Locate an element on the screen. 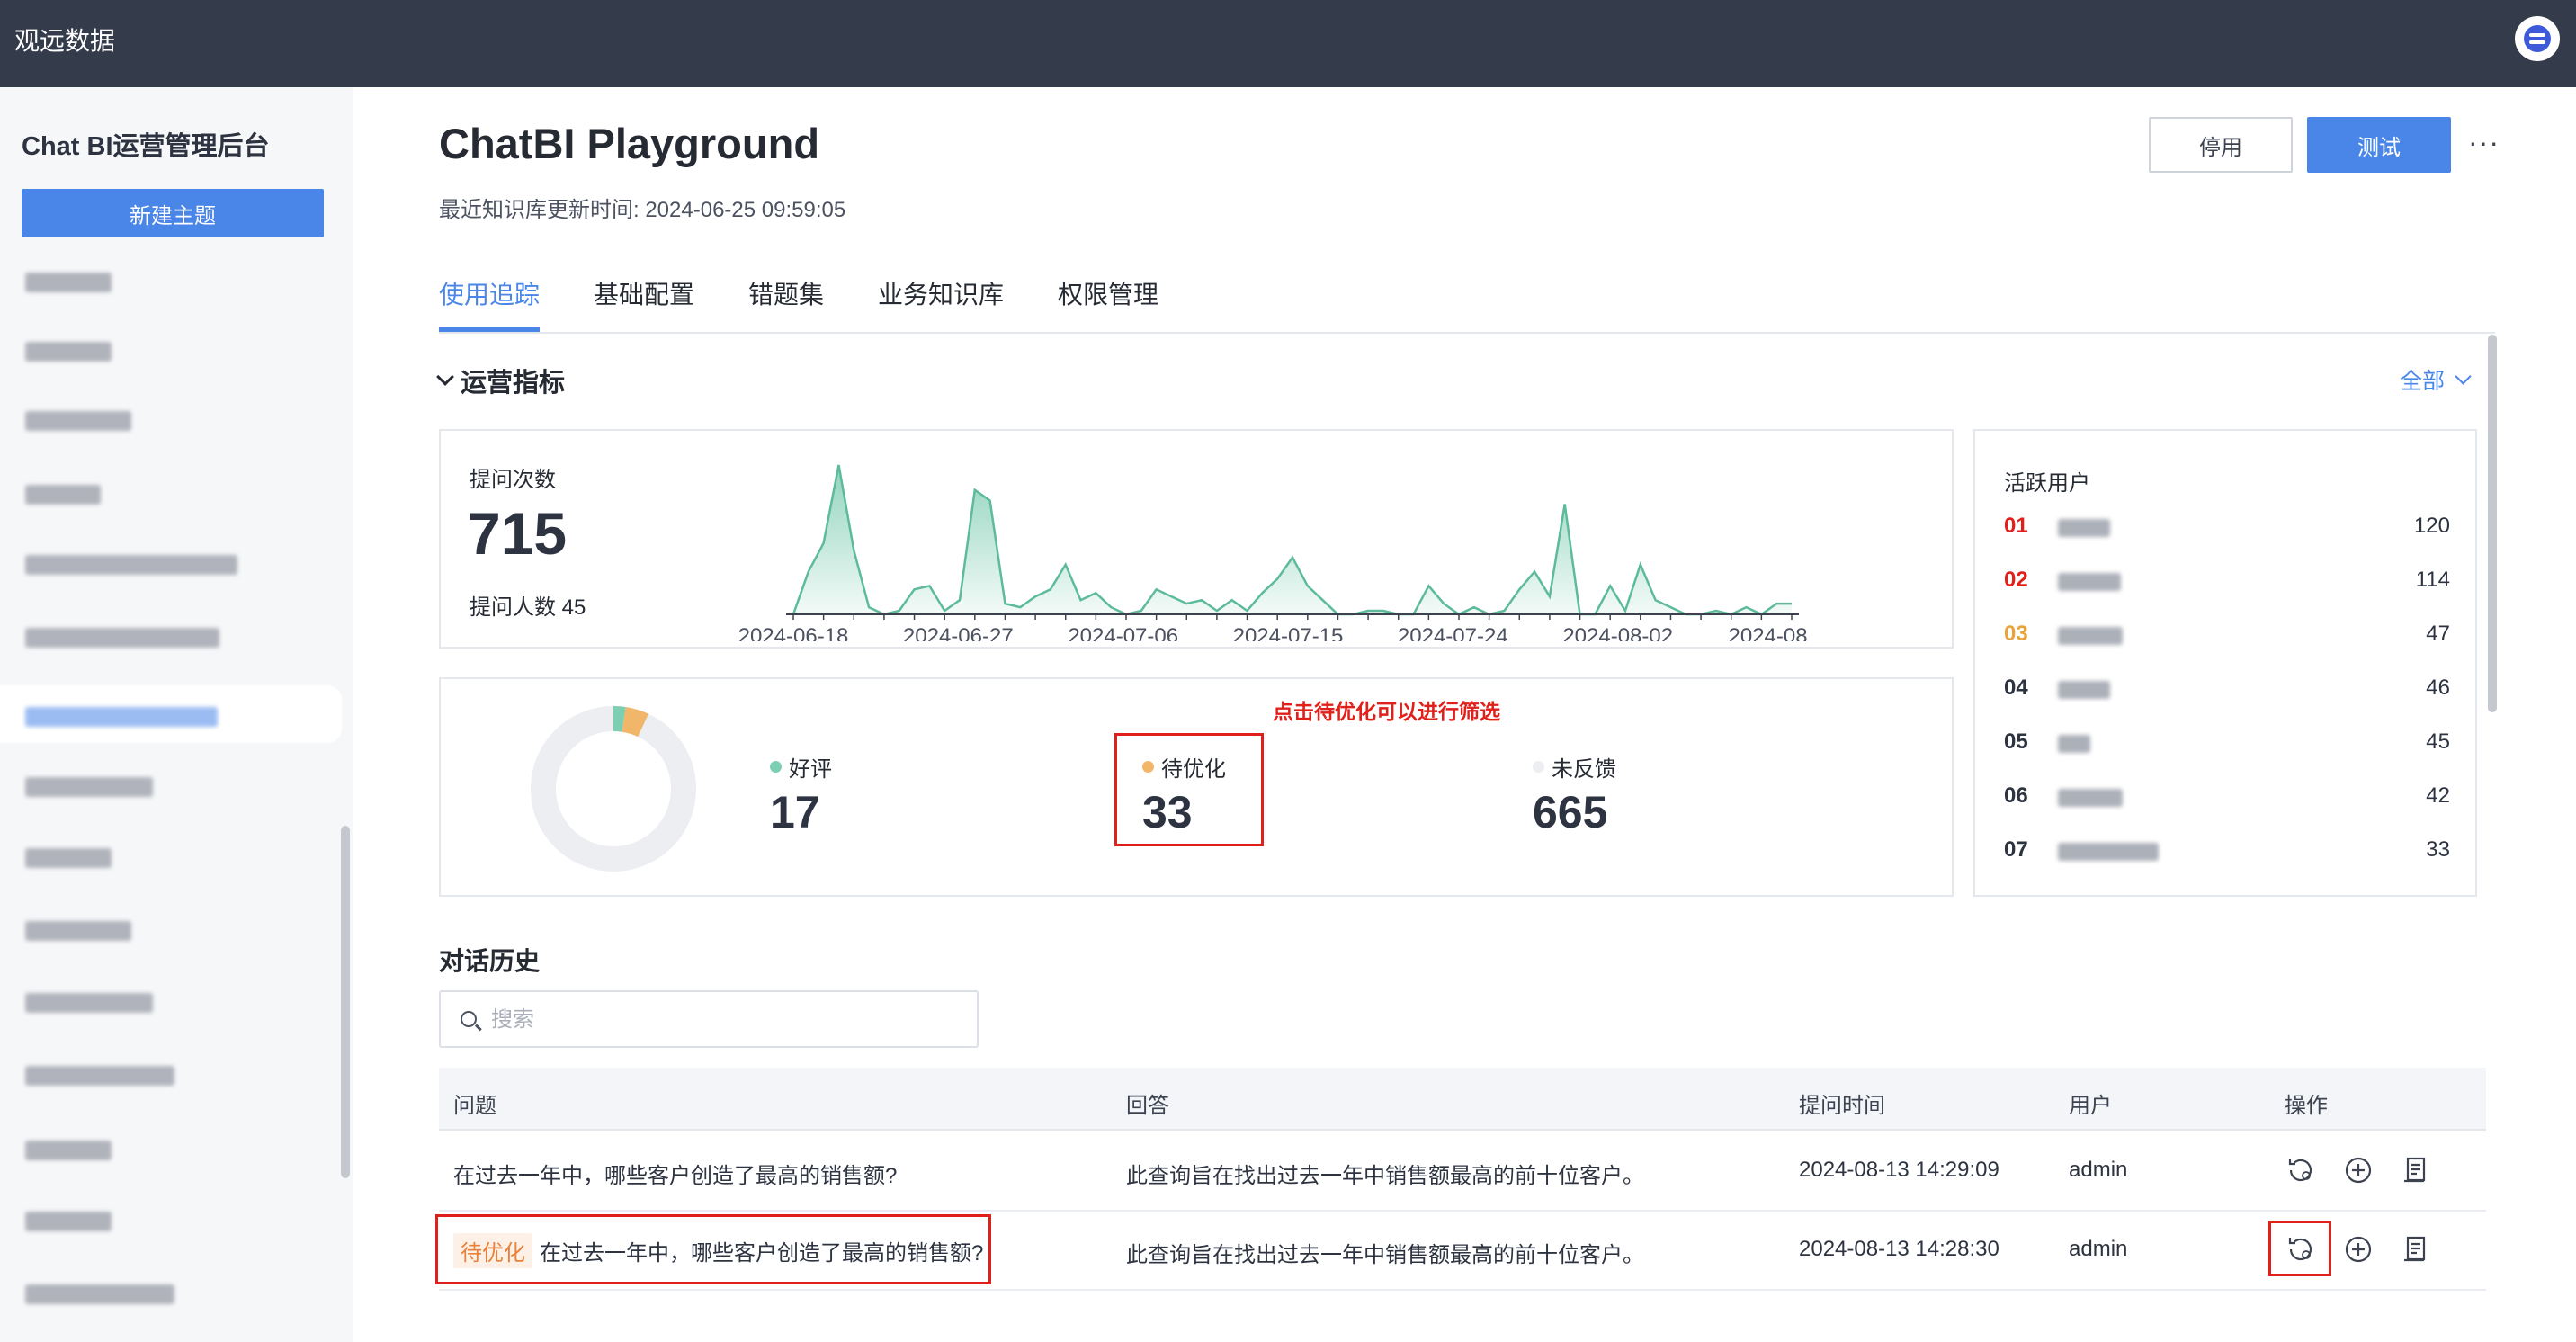  more-options-icon: ··· is located at coordinates (2484, 142).